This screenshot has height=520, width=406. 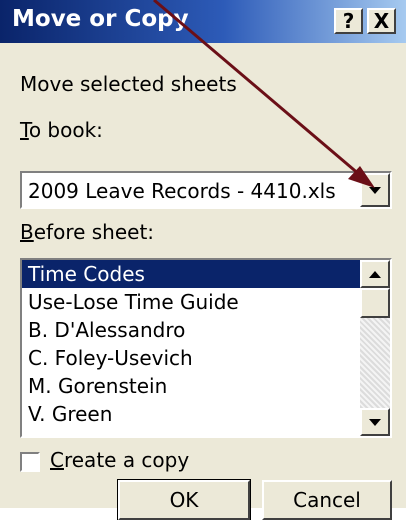 I want to click on close-button: X, so click(x=381, y=21).